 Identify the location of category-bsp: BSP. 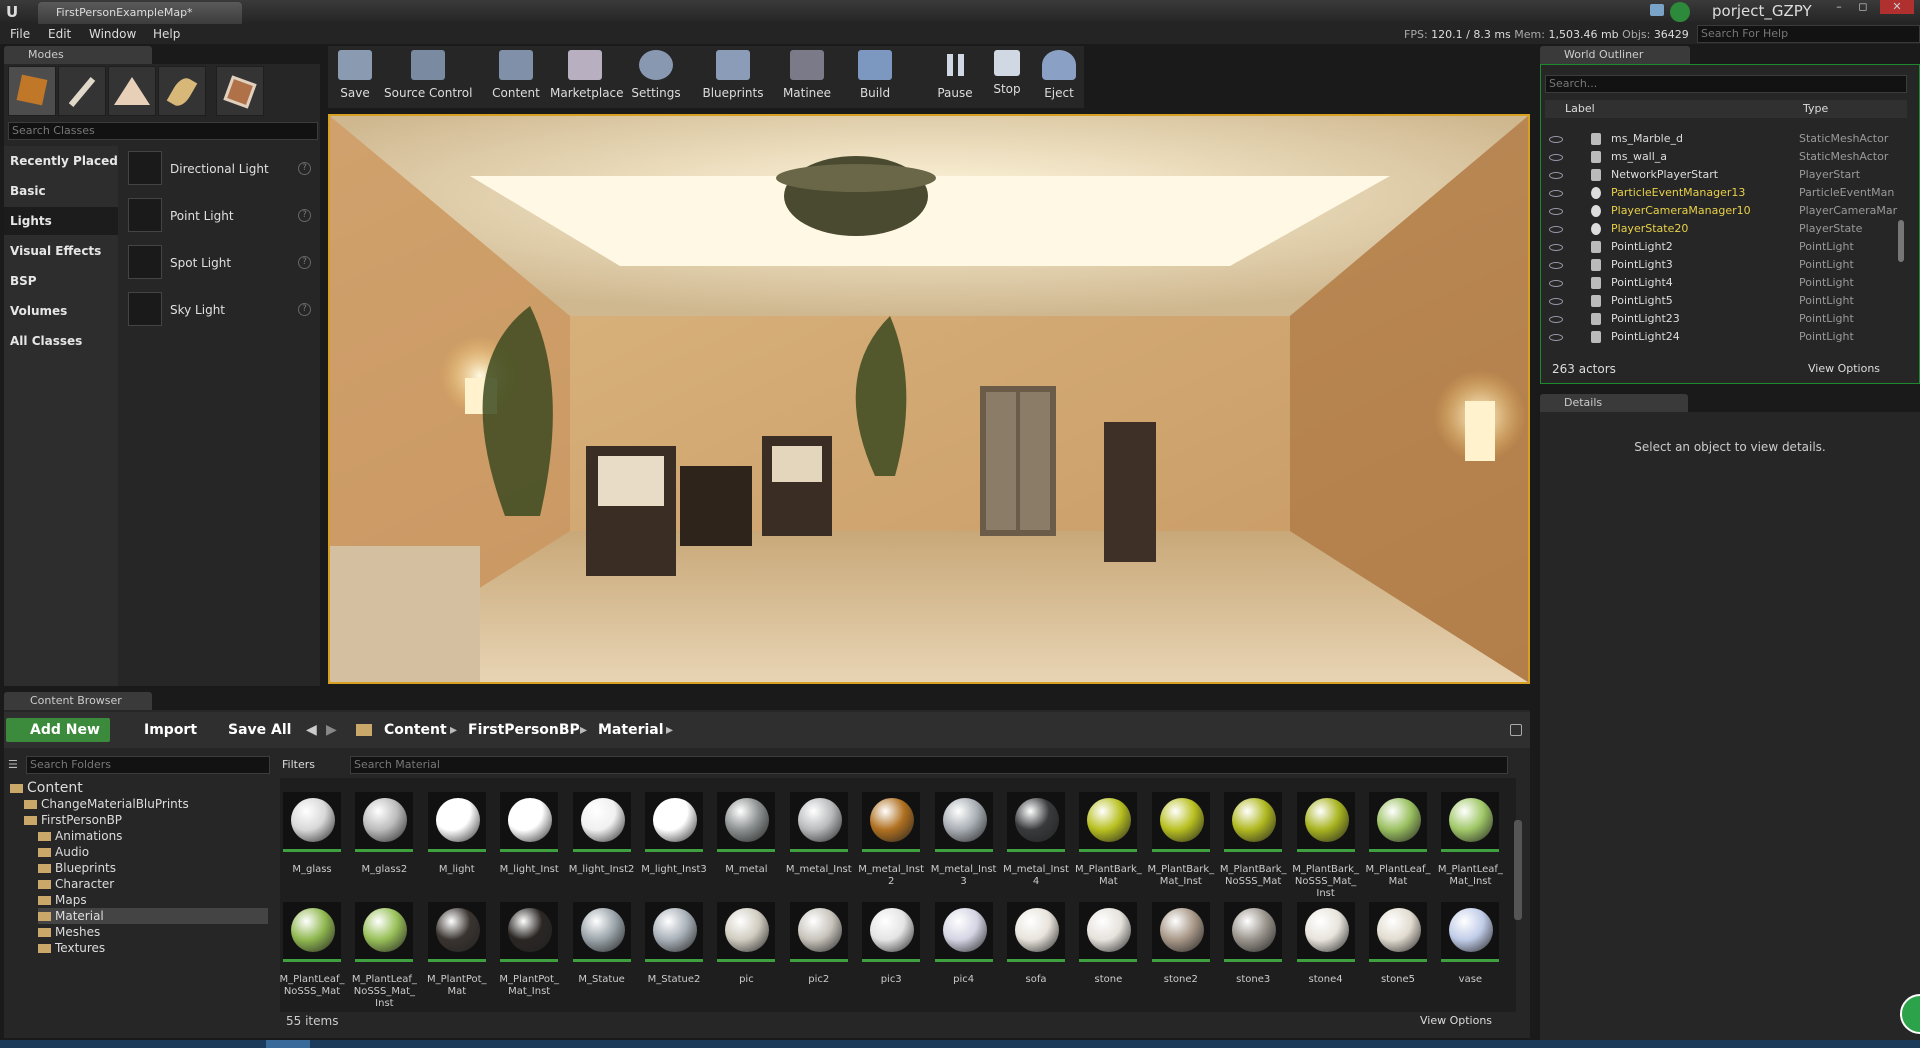
(61, 281).